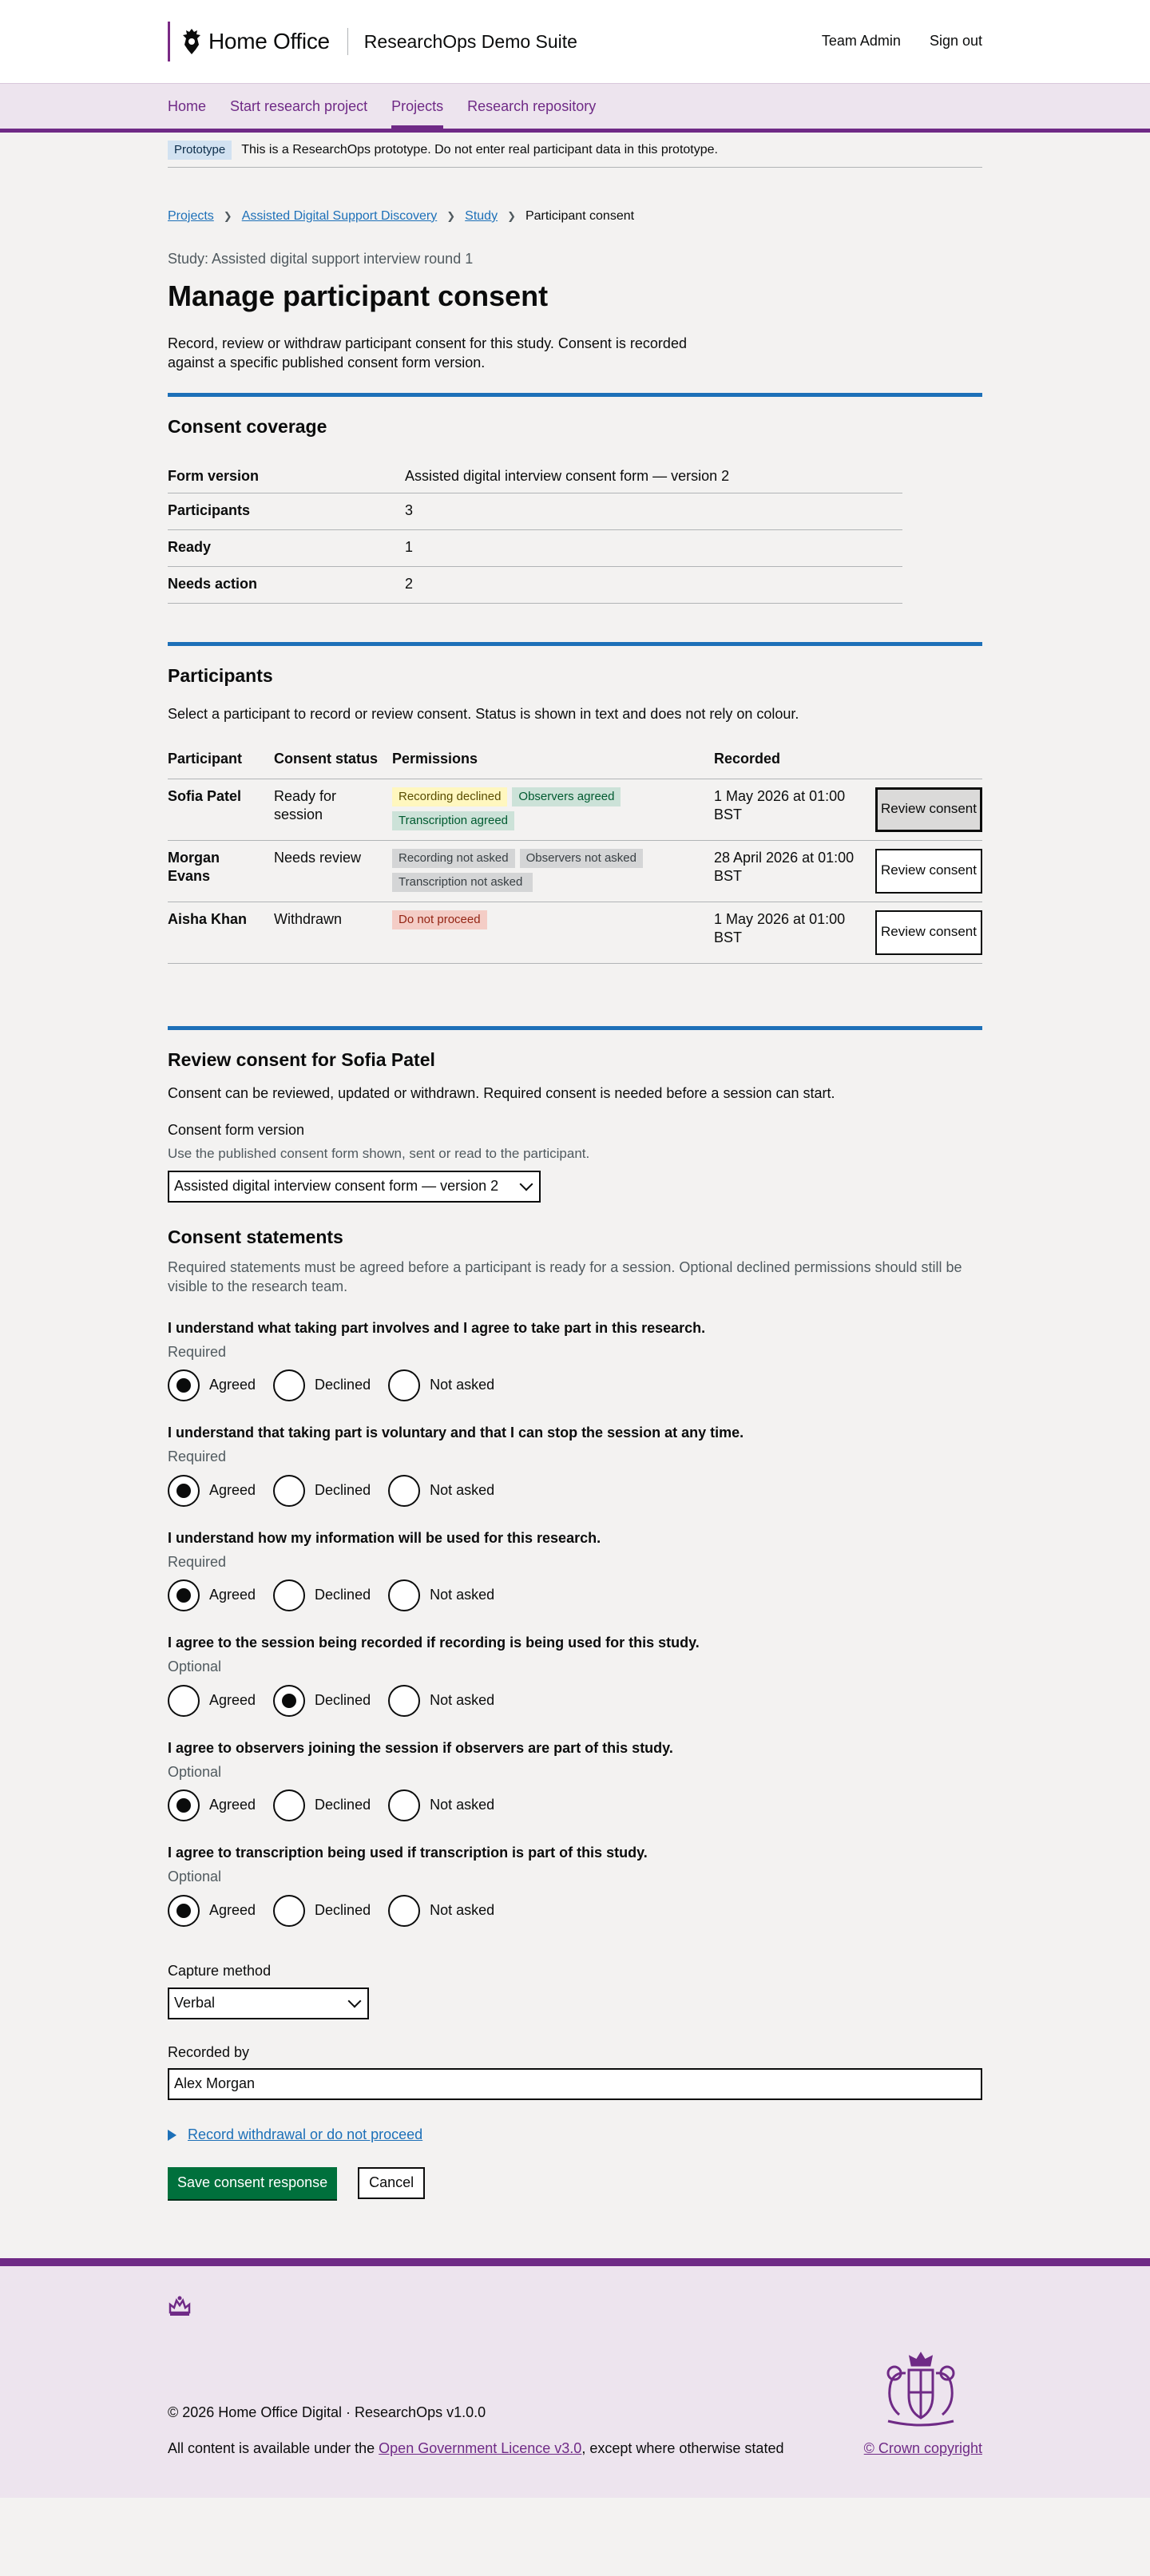 The width and height of the screenshot is (1150, 2576). What do you see at coordinates (683, 2448) in the screenshot?
I see `licence-suffix: , except where otherwise stated` at bounding box center [683, 2448].